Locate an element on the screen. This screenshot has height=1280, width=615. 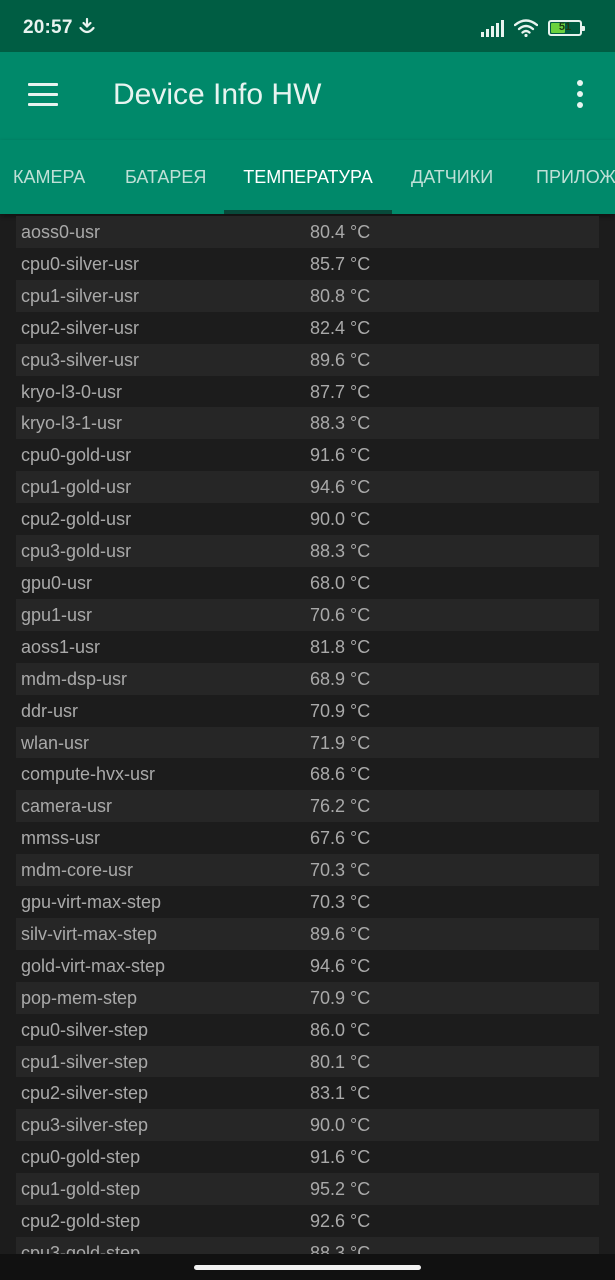
sensor-temperature: 87.7 °C is located at coordinates (340, 391).